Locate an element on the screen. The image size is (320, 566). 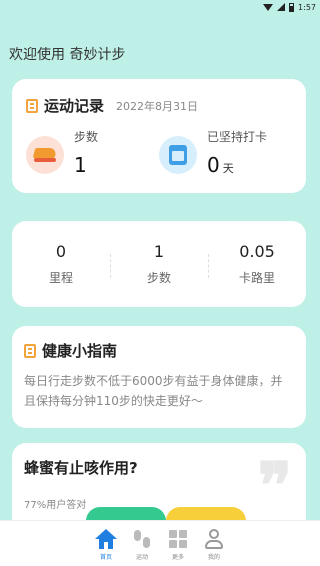
summary-steps-value: 1 is located at coordinates (159, 251).